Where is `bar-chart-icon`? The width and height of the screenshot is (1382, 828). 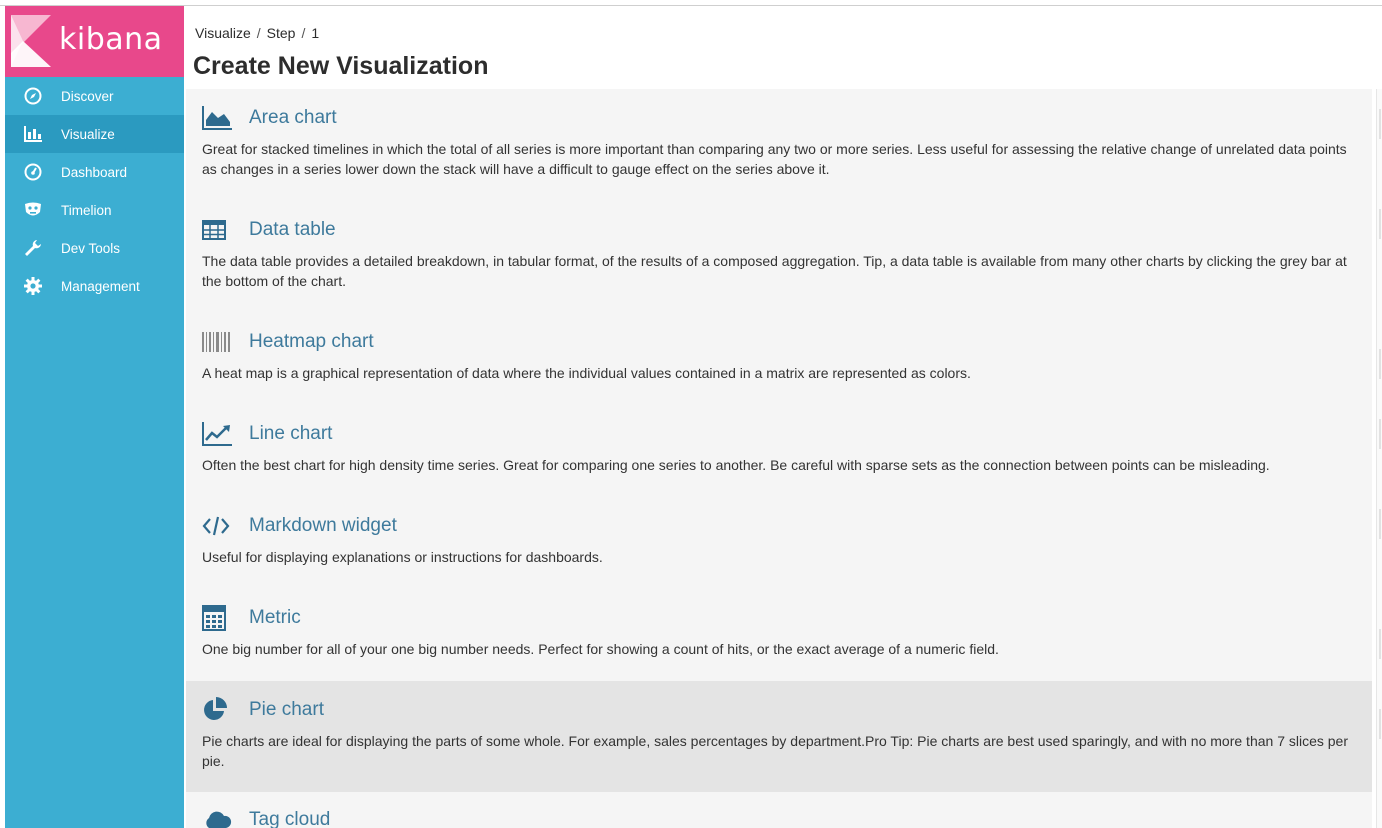
bar-chart-icon is located at coordinates (33, 134).